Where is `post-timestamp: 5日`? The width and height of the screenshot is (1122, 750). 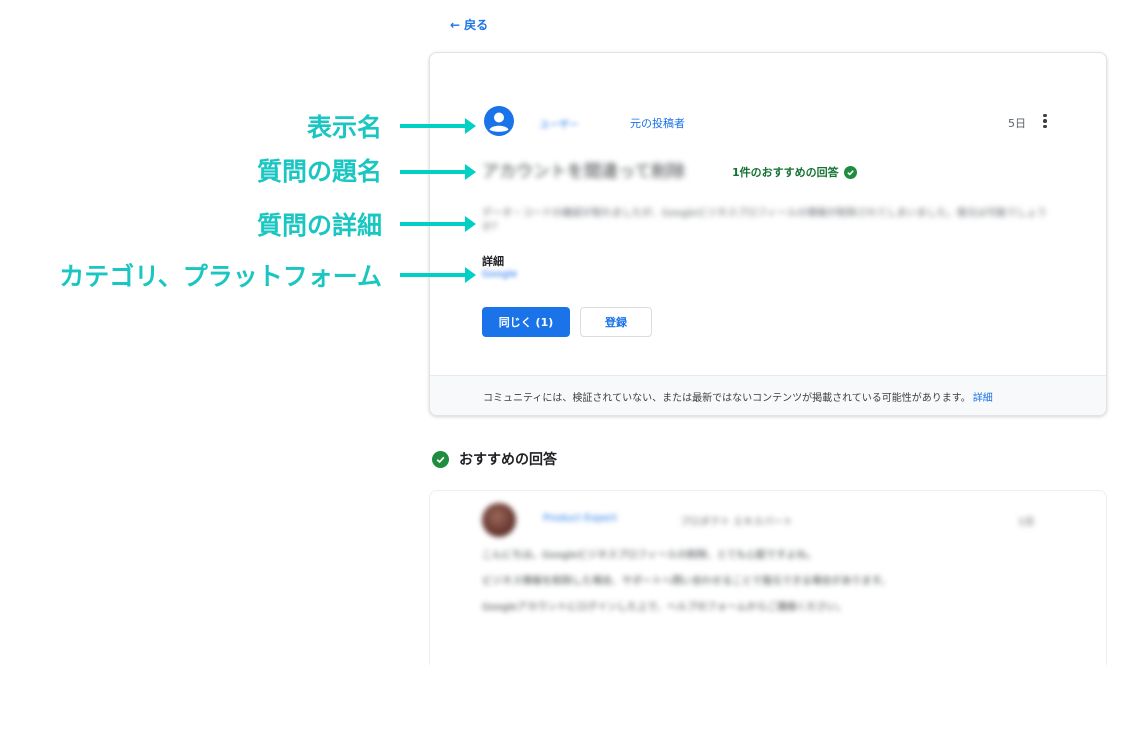 post-timestamp: 5日 is located at coordinates (1017, 123).